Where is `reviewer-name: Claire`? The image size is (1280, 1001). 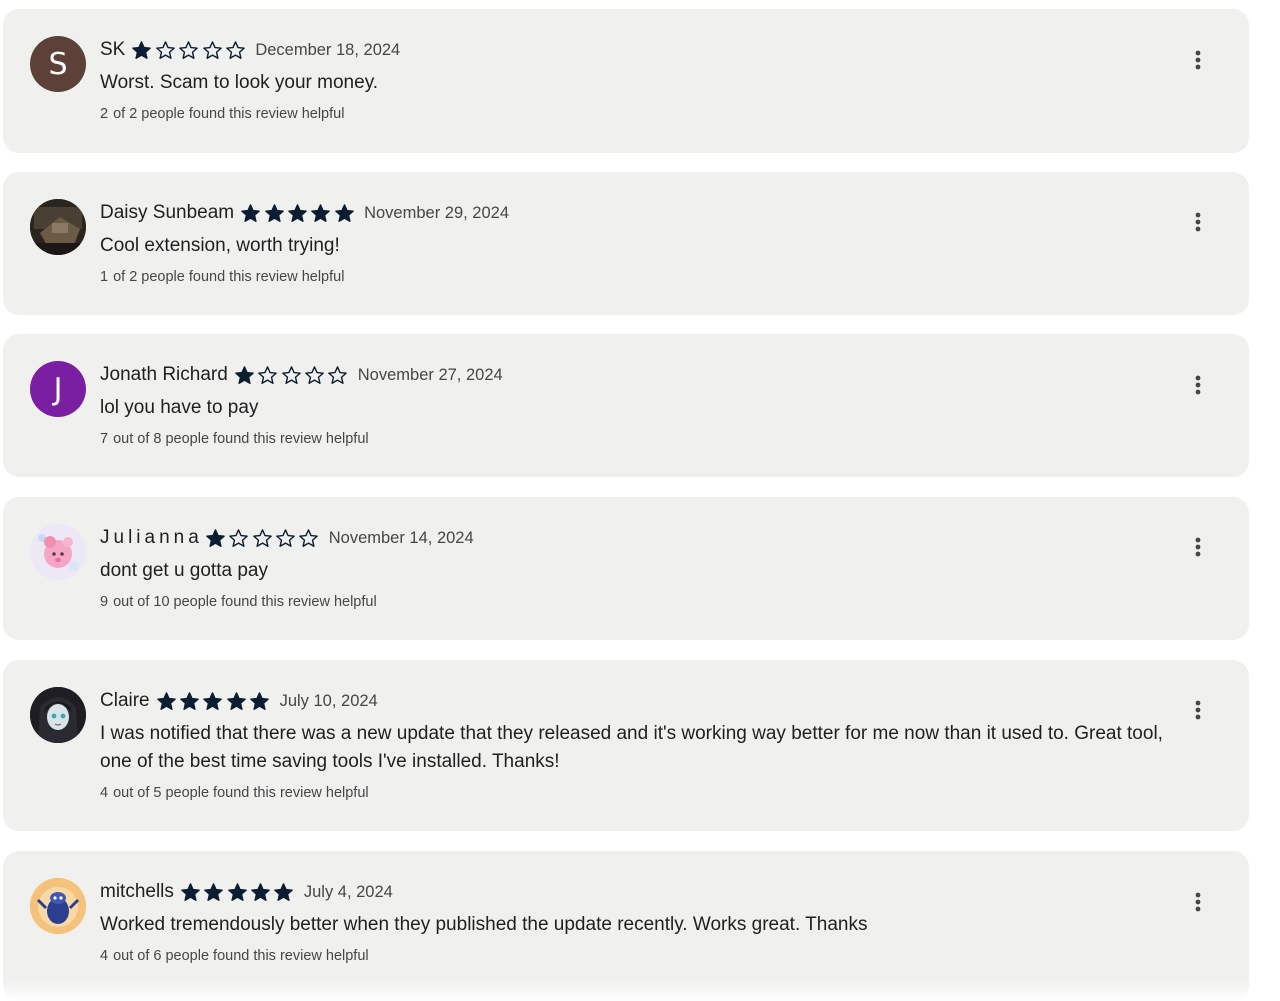
reviewer-name: Claire is located at coordinates (125, 700).